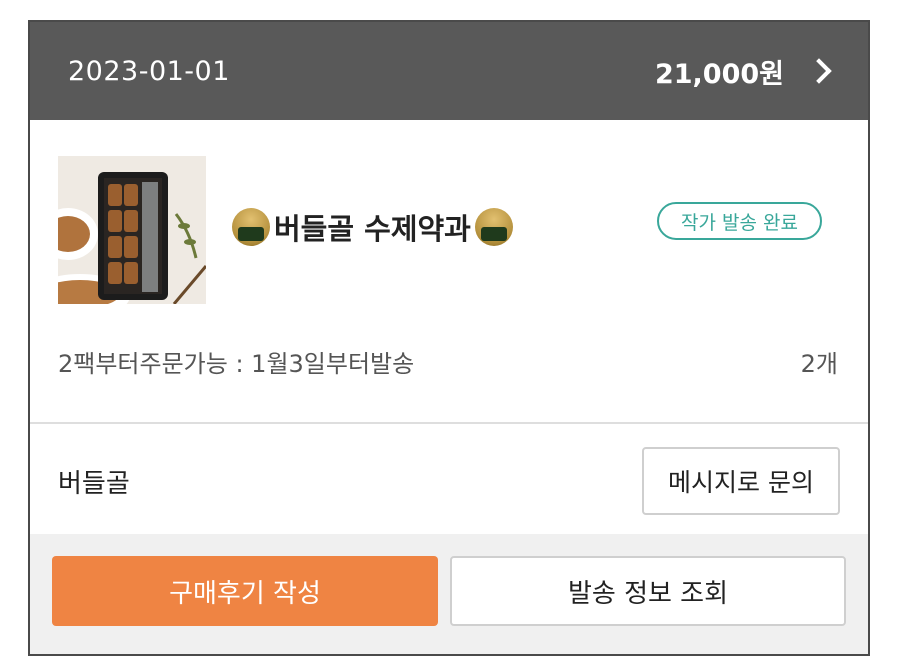 Image resolution: width=900 pixels, height=672 pixels. Describe the element at coordinates (819, 71) in the screenshot. I see `chevron-right-icon` at that location.